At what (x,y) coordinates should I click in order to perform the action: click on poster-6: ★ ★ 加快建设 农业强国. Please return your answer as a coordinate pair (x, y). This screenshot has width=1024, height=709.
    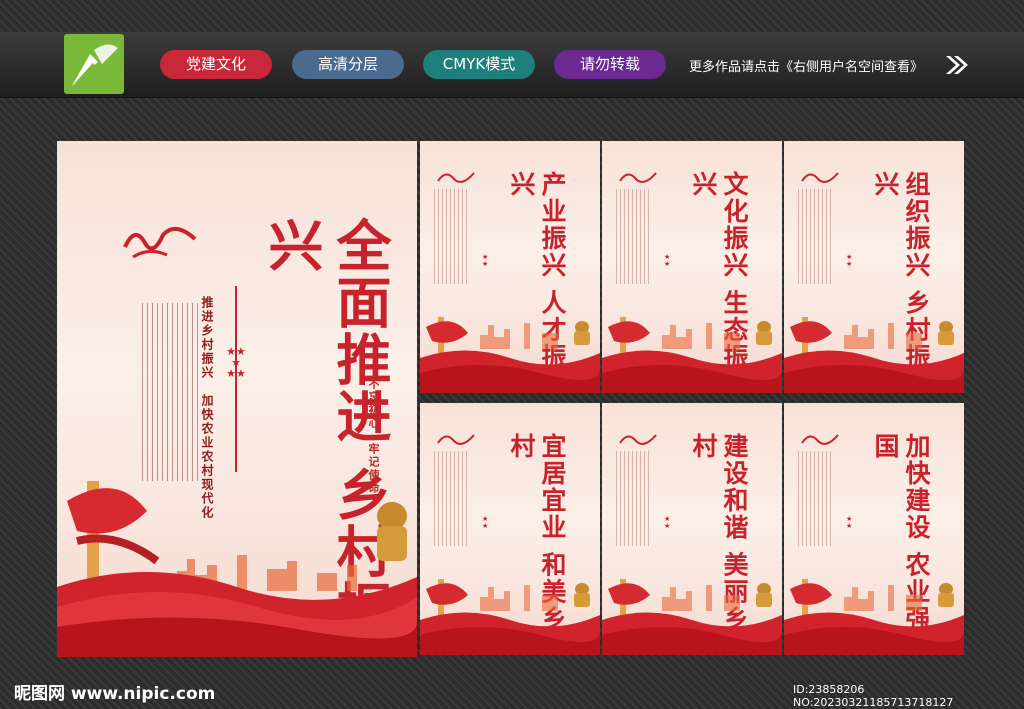
    Looking at the image, I should click on (874, 529).